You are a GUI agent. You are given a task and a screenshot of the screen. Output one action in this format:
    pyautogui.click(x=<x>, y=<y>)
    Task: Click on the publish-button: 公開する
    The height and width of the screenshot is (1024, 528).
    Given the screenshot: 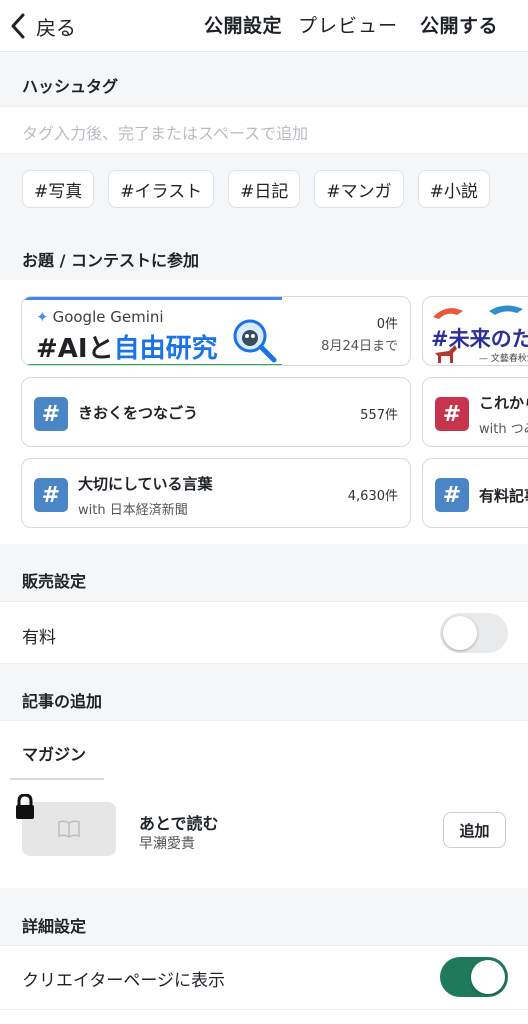 What is the action you would take?
    pyautogui.click(x=459, y=24)
    